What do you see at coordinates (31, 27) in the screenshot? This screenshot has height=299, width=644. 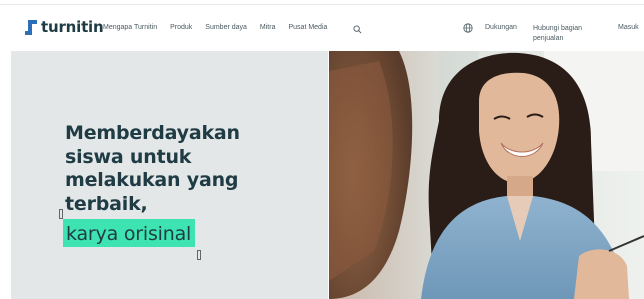 I see `turnitin-logo-icon` at bounding box center [31, 27].